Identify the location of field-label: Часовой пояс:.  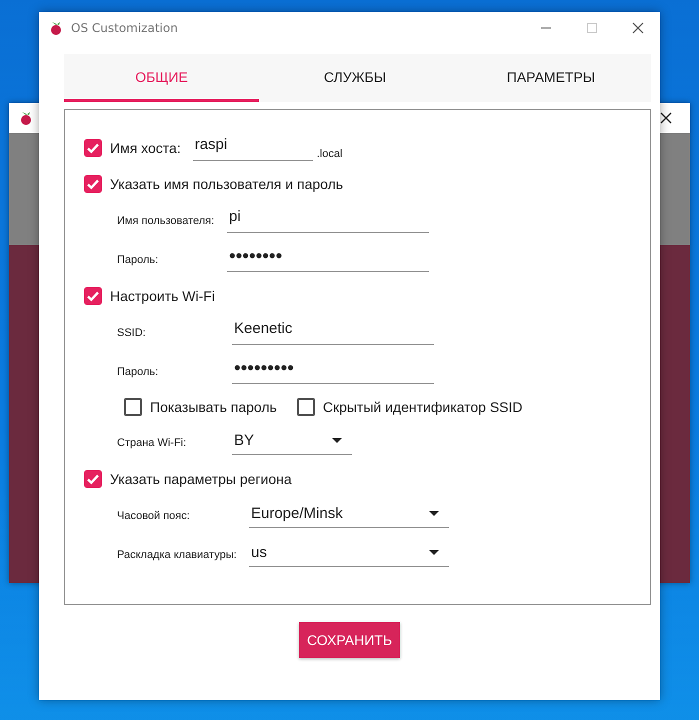
(154, 516).